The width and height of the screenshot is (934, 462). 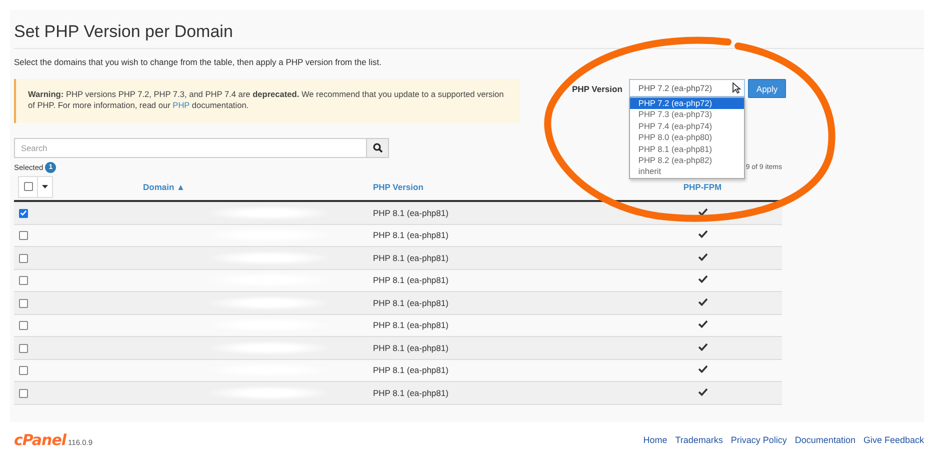 I want to click on footer-link: Documentation, so click(x=825, y=440).